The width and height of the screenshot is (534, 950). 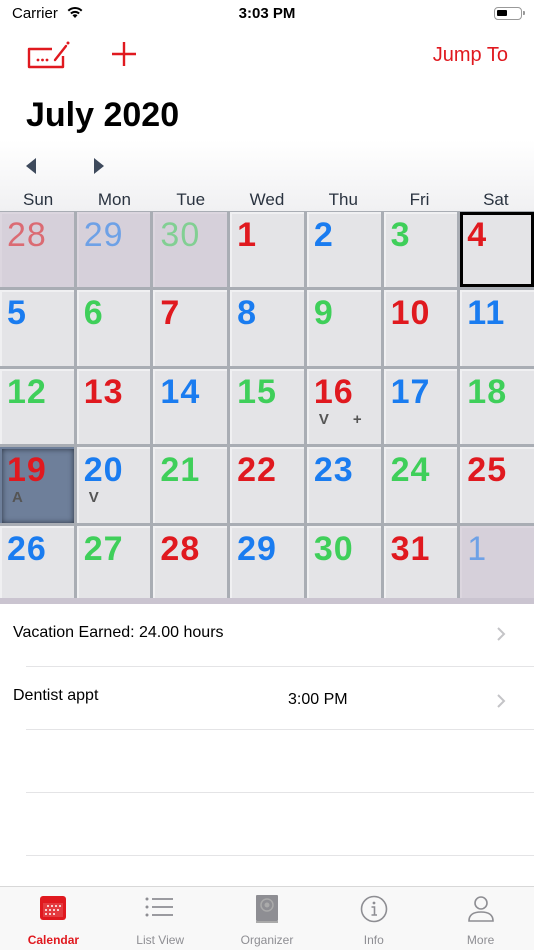 I want to click on organizer-book-icon, so click(x=266, y=909).